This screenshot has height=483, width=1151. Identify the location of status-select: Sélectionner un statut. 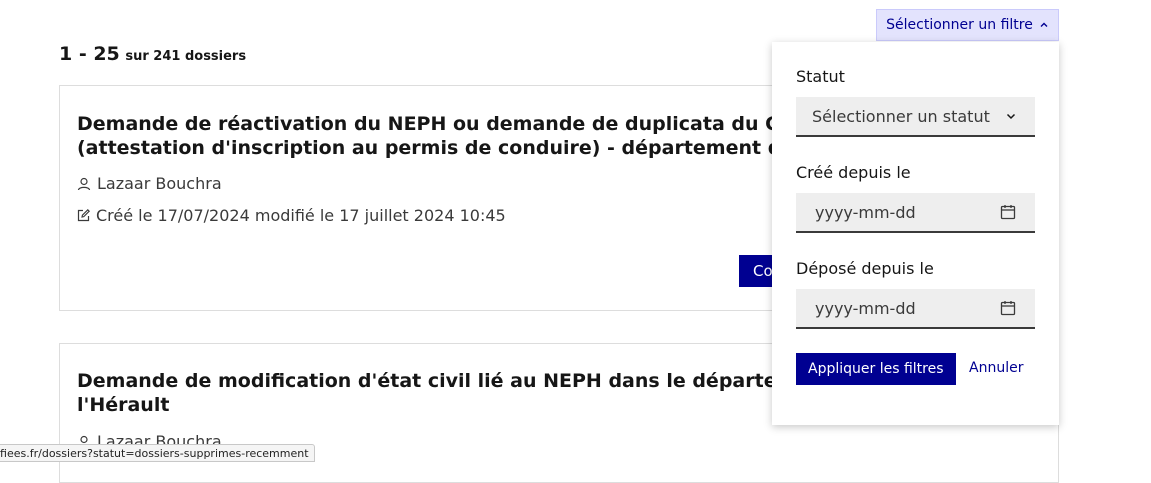
(915, 117).